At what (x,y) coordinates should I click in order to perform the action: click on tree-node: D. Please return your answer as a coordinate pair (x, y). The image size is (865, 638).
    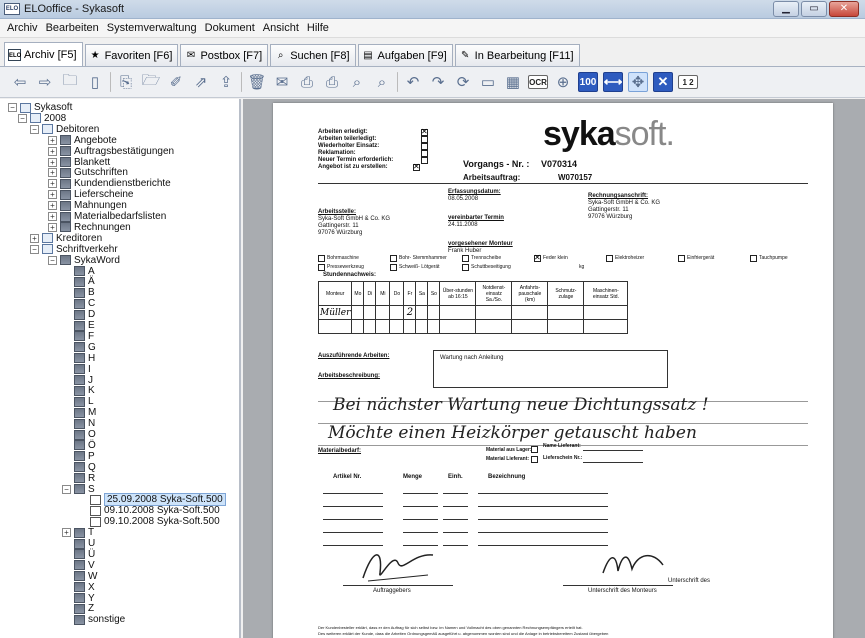
    Looking at the image, I should click on (78, 314).